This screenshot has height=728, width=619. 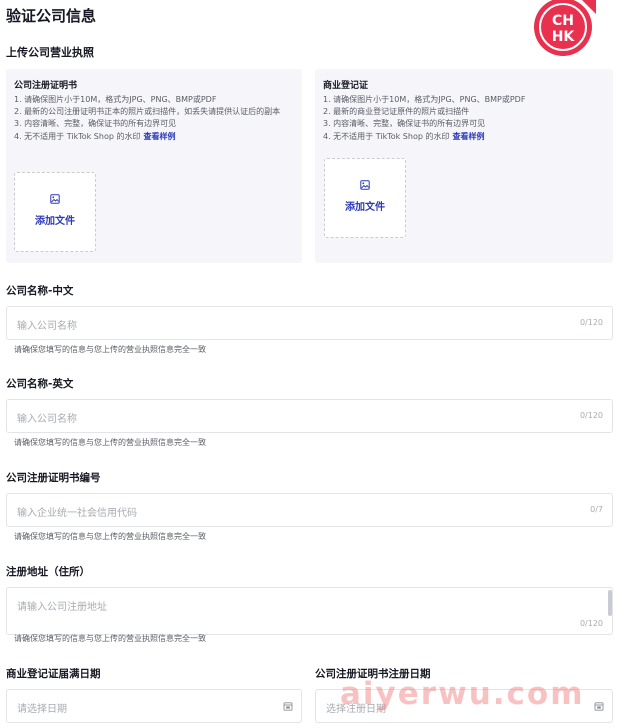 What do you see at coordinates (42, 709) in the screenshot?
I see `placeholder: 请选择日期` at bounding box center [42, 709].